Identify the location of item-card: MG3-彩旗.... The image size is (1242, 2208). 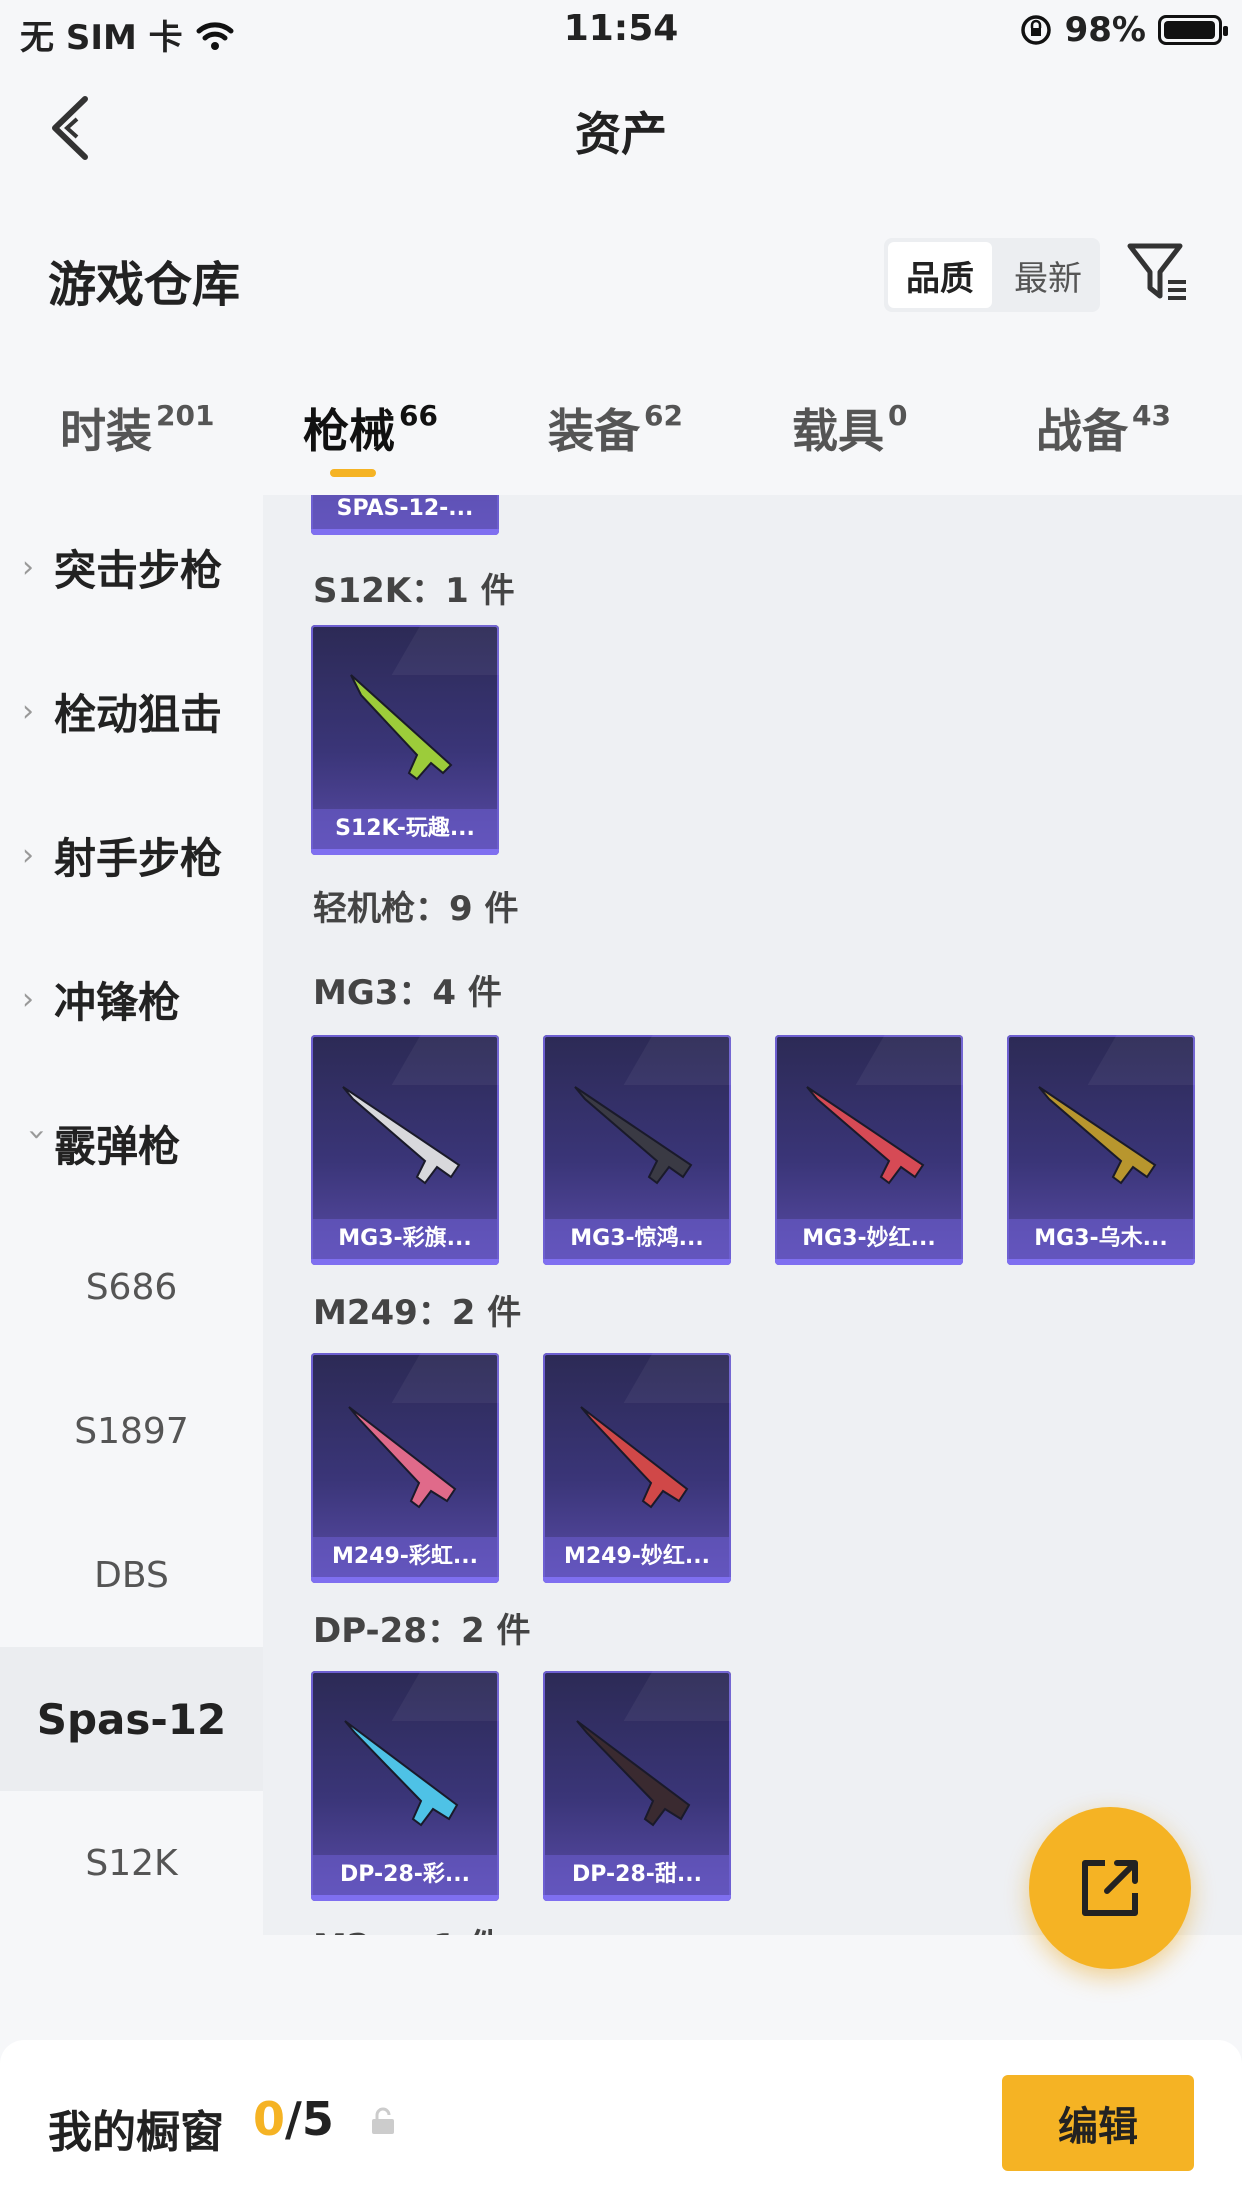
(405, 1150).